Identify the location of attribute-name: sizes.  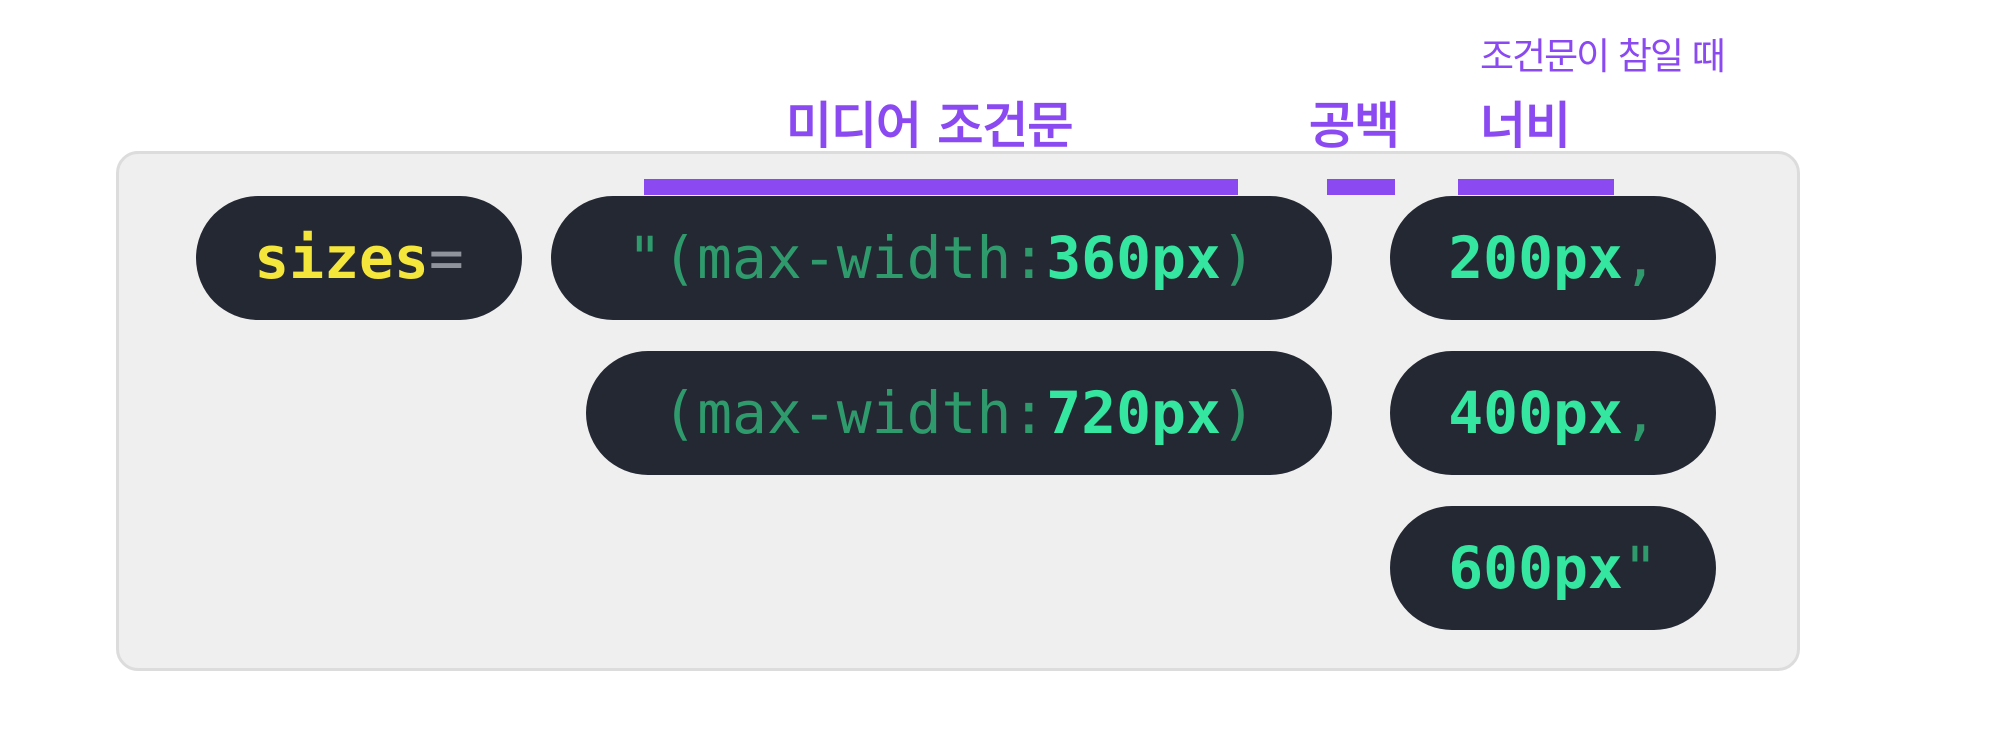
(341, 258).